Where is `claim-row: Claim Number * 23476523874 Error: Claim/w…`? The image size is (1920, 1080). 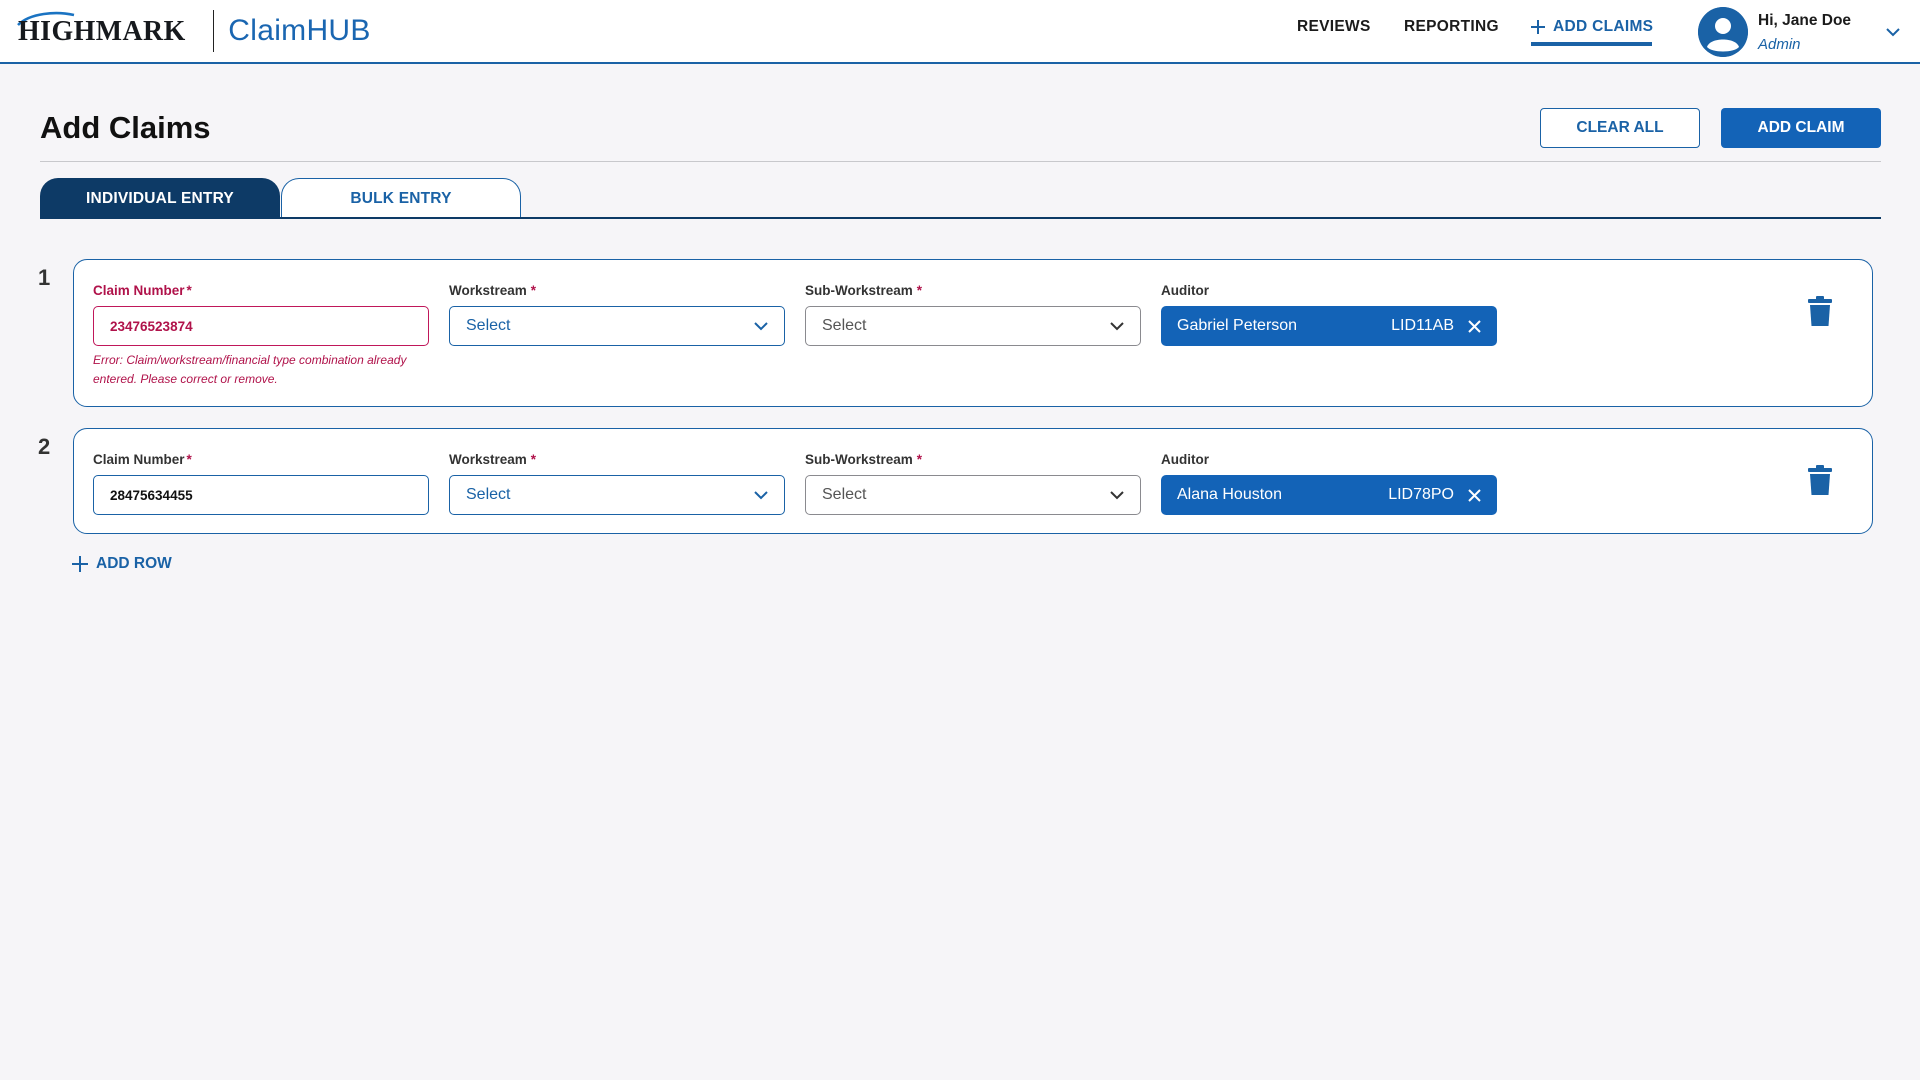 claim-row: Claim Number * 23476523874 Error: Claim/w… is located at coordinates (973, 333).